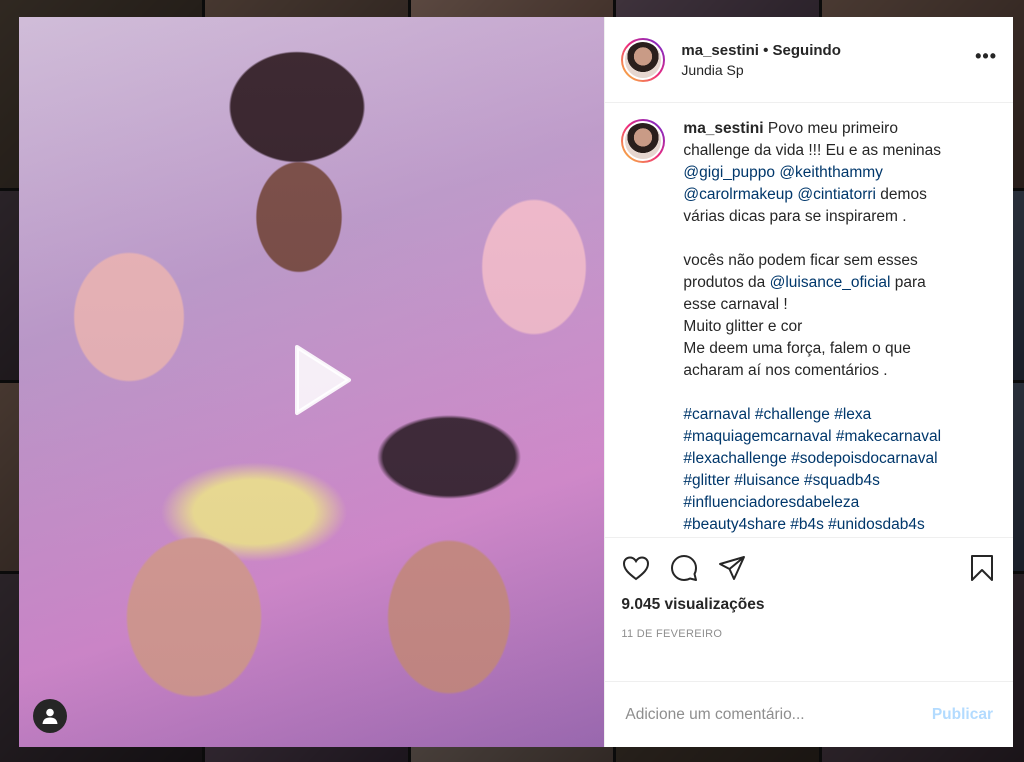 The image size is (1024, 762). I want to click on hashtag-line: #maquiagemcarnaval #makecarnaval, so click(840, 437).